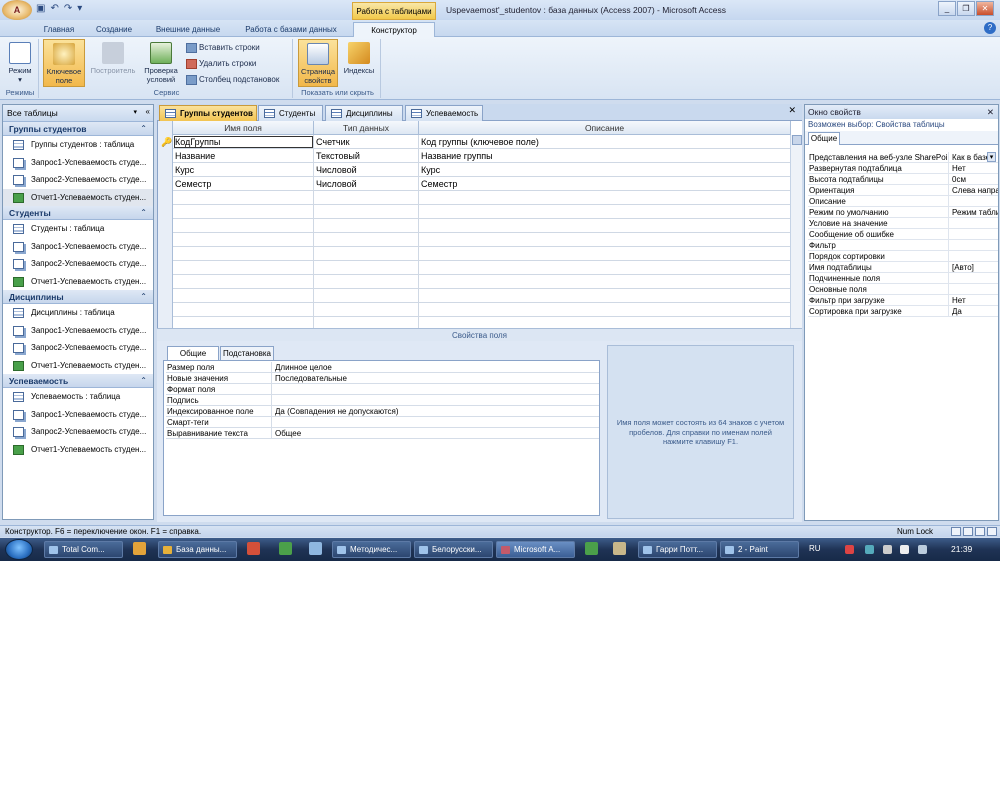  Describe the element at coordinates (956, 531) in the screenshot. I see `datasheet-view-icon` at that location.